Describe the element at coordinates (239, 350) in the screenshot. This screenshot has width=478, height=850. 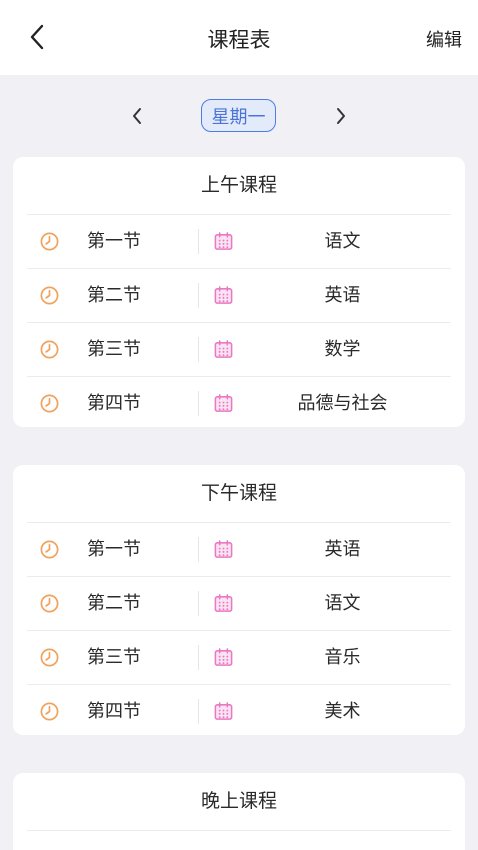
I see `course-row: 第三节 数学` at that location.